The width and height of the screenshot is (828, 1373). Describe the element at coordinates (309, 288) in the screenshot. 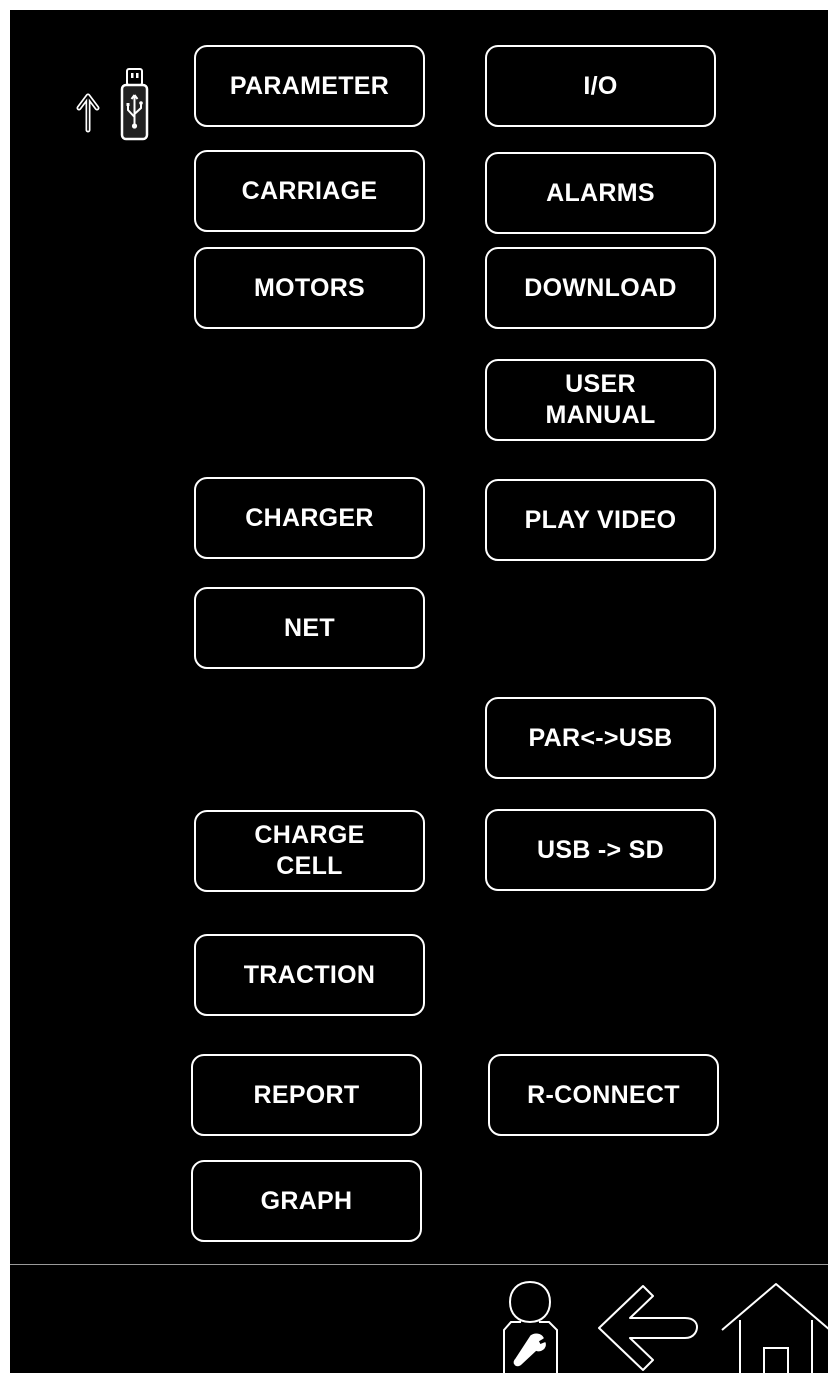

I see `motors-button: MOTORS` at that location.